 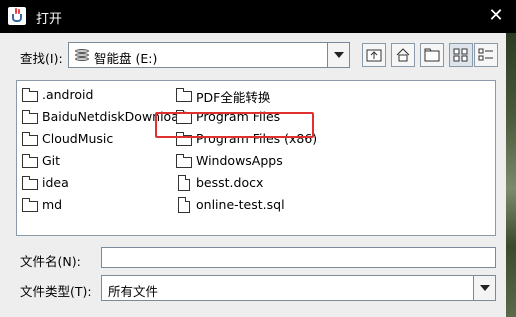 I want to click on desktop-background, so click(x=511, y=175).